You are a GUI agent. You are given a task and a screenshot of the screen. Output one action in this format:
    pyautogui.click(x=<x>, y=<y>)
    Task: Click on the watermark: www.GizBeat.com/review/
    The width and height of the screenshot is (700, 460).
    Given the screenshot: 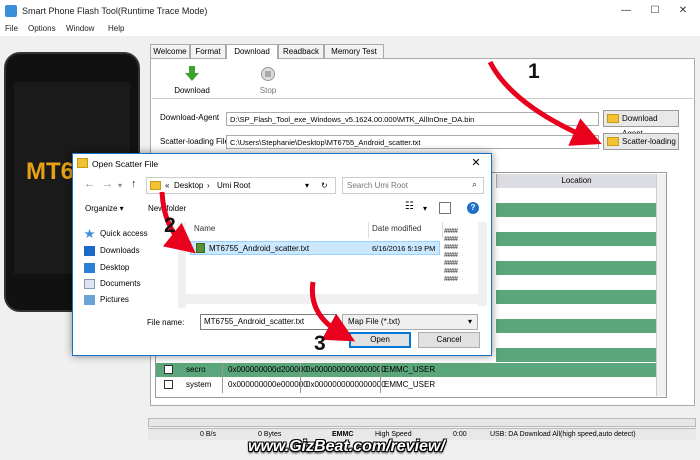 What is the action you would take?
    pyautogui.click(x=346, y=446)
    